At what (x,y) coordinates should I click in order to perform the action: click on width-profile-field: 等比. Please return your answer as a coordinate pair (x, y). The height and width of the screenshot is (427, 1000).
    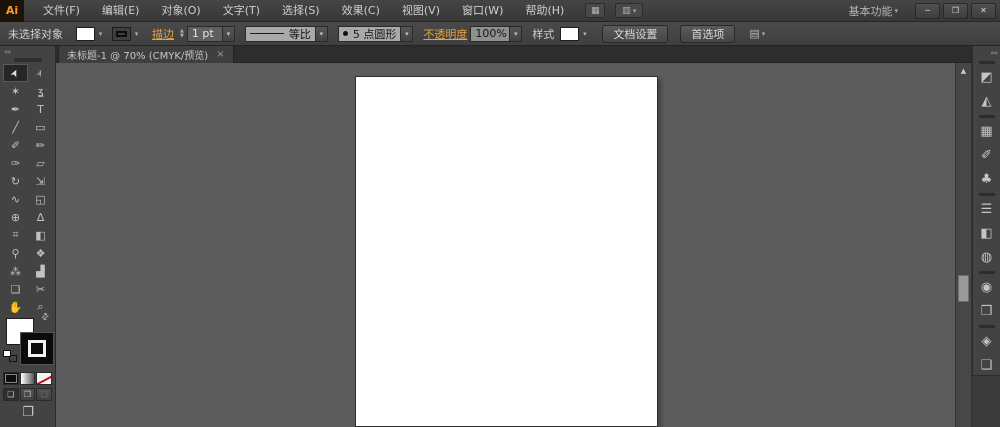
    Looking at the image, I should click on (280, 33).